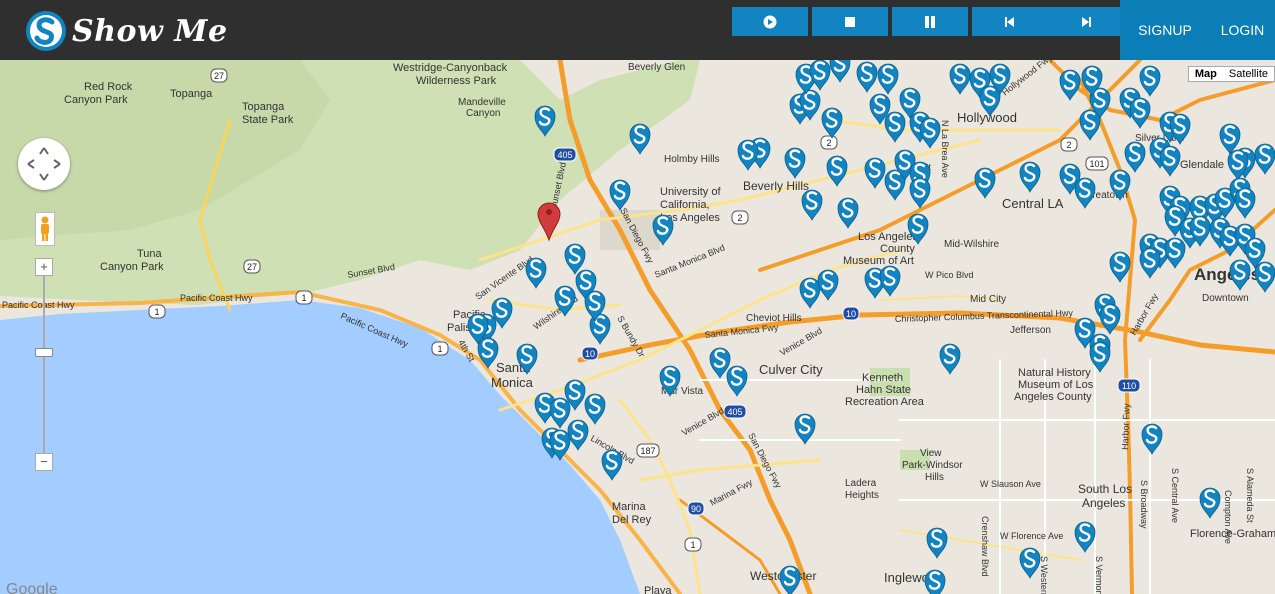 The image size is (1275, 594). What do you see at coordinates (96, 100) in the screenshot?
I see `label-redrock-2: Canyon Park` at bounding box center [96, 100].